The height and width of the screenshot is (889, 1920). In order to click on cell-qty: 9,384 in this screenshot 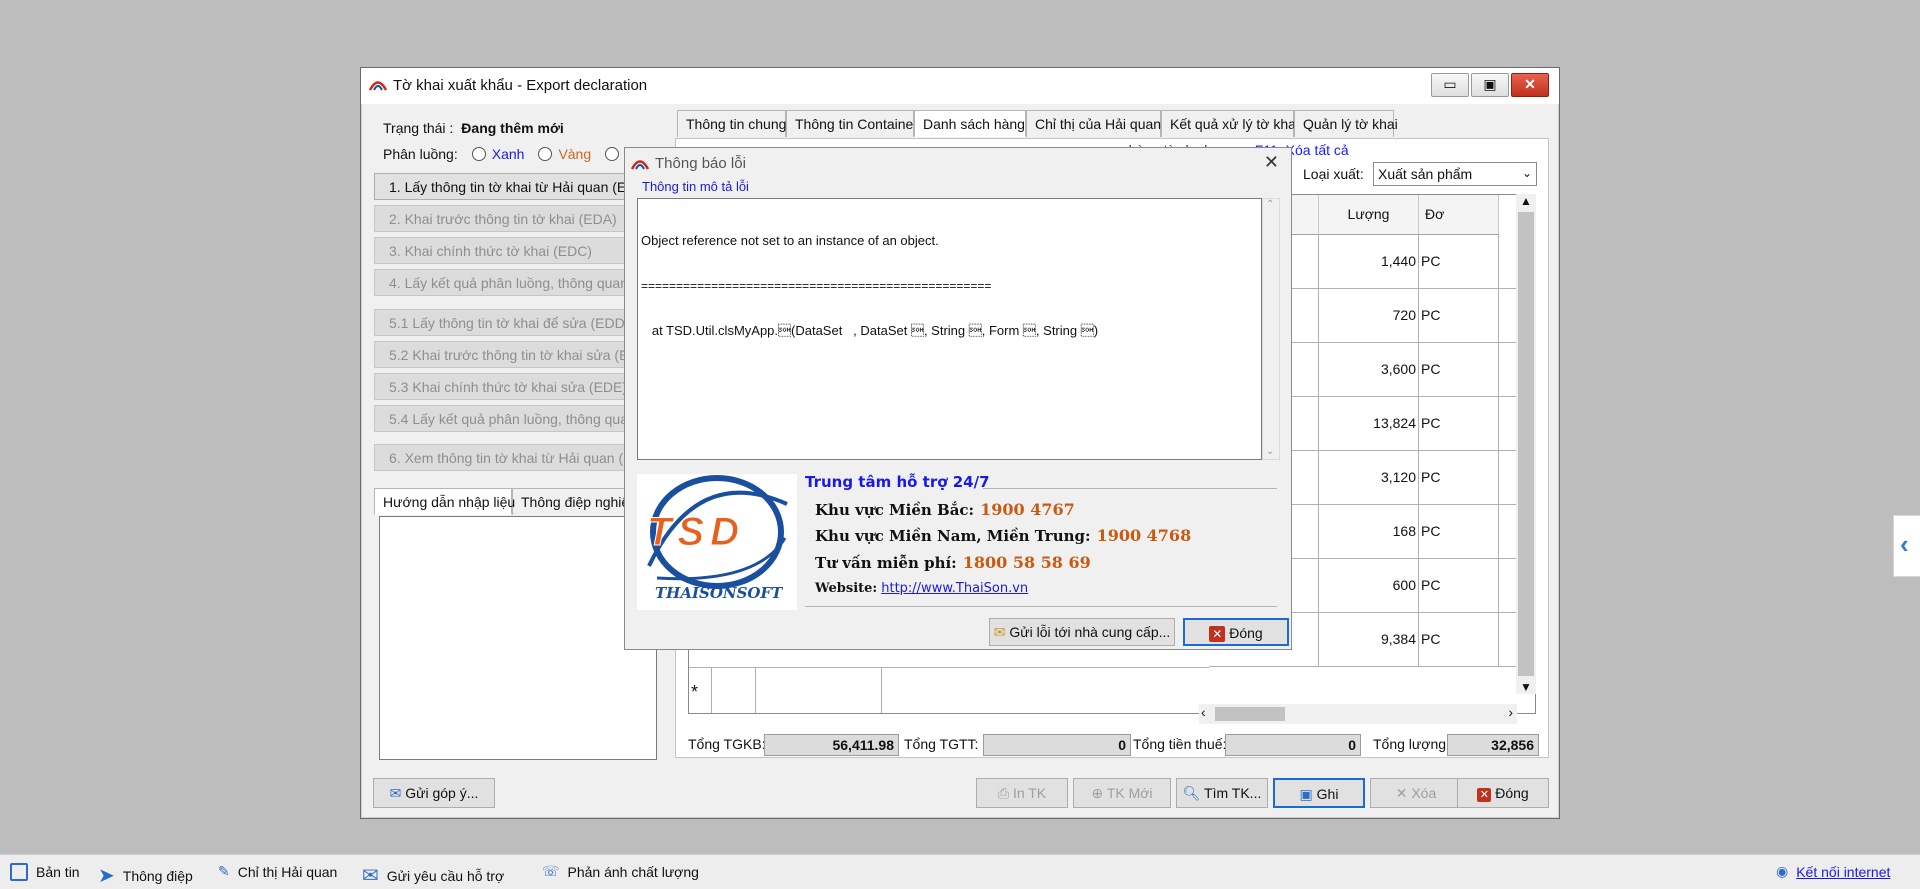, I will do `click(1369, 640)`.